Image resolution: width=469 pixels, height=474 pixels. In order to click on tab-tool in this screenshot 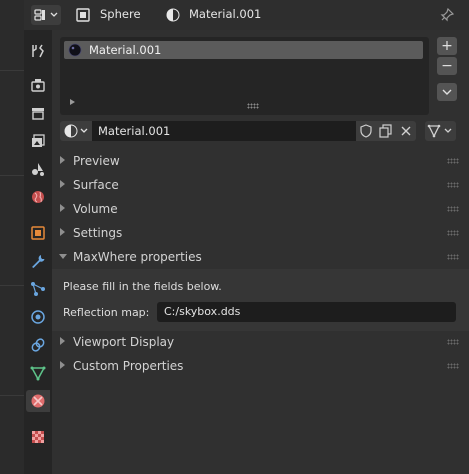, I will do `click(38, 51)`.